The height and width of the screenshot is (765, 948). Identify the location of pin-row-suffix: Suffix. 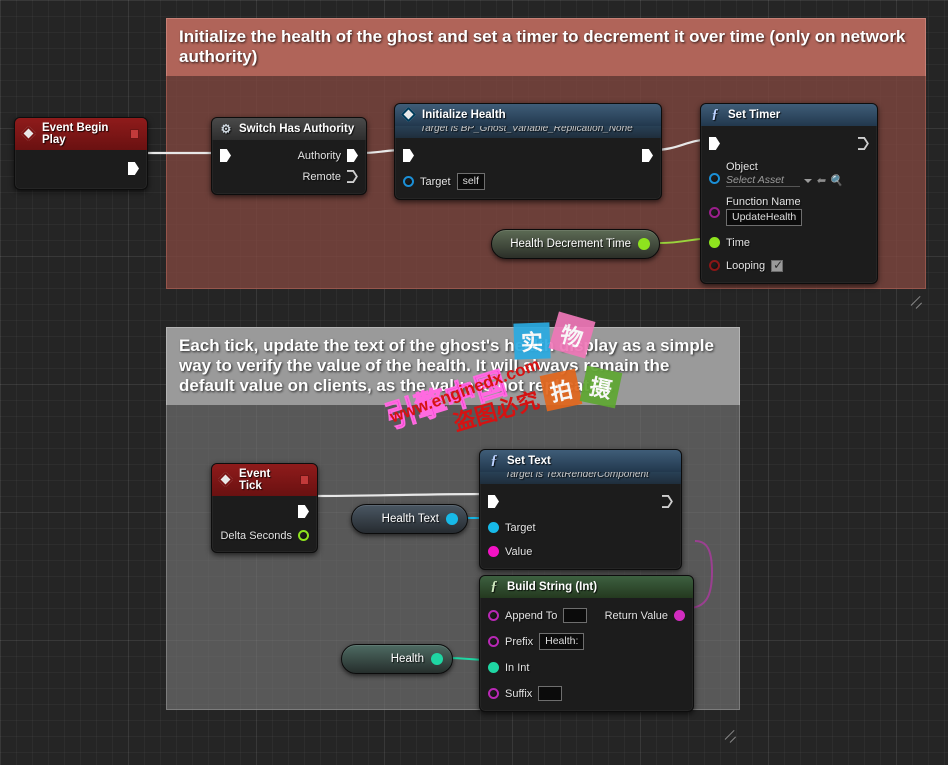
(586, 693).